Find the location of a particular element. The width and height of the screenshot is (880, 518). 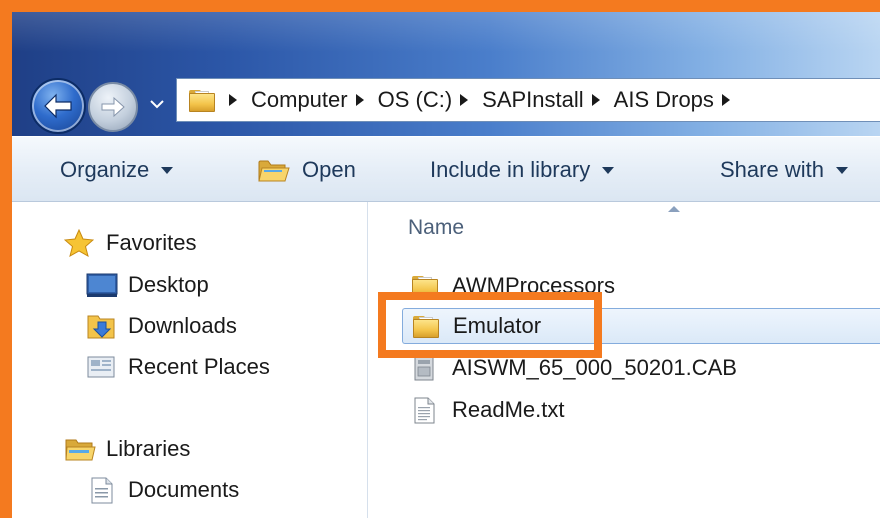

forward-button is located at coordinates (113, 107).